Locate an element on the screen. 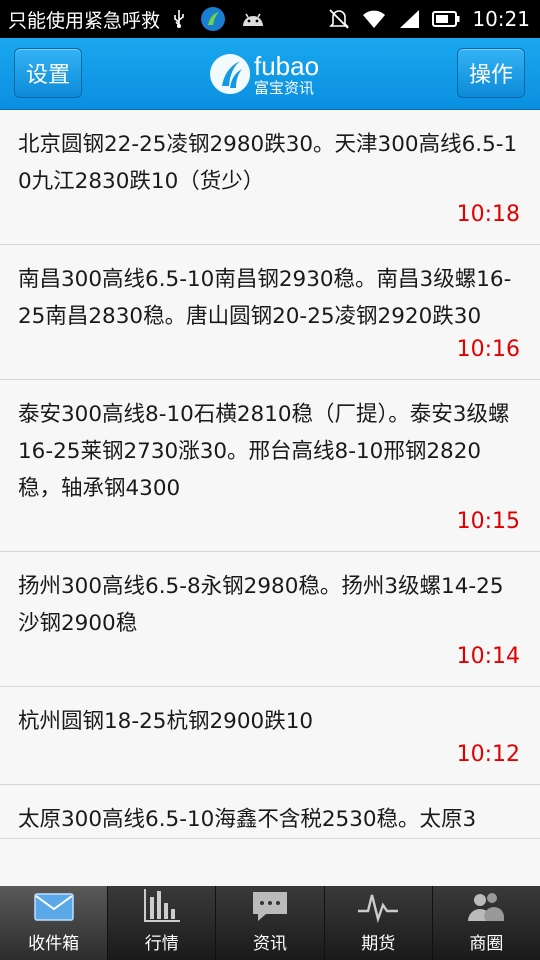  envelope-icon is located at coordinates (53, 907).